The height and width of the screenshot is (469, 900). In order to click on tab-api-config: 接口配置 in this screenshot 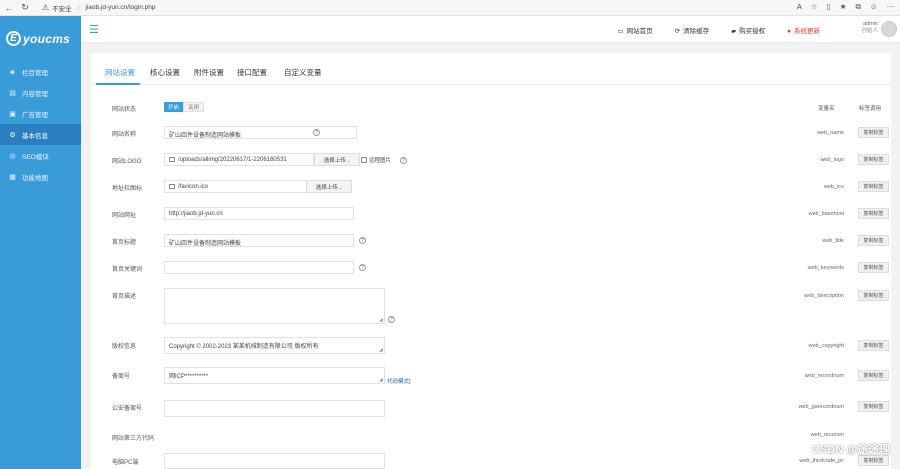, I will do `click(252, 72)`.